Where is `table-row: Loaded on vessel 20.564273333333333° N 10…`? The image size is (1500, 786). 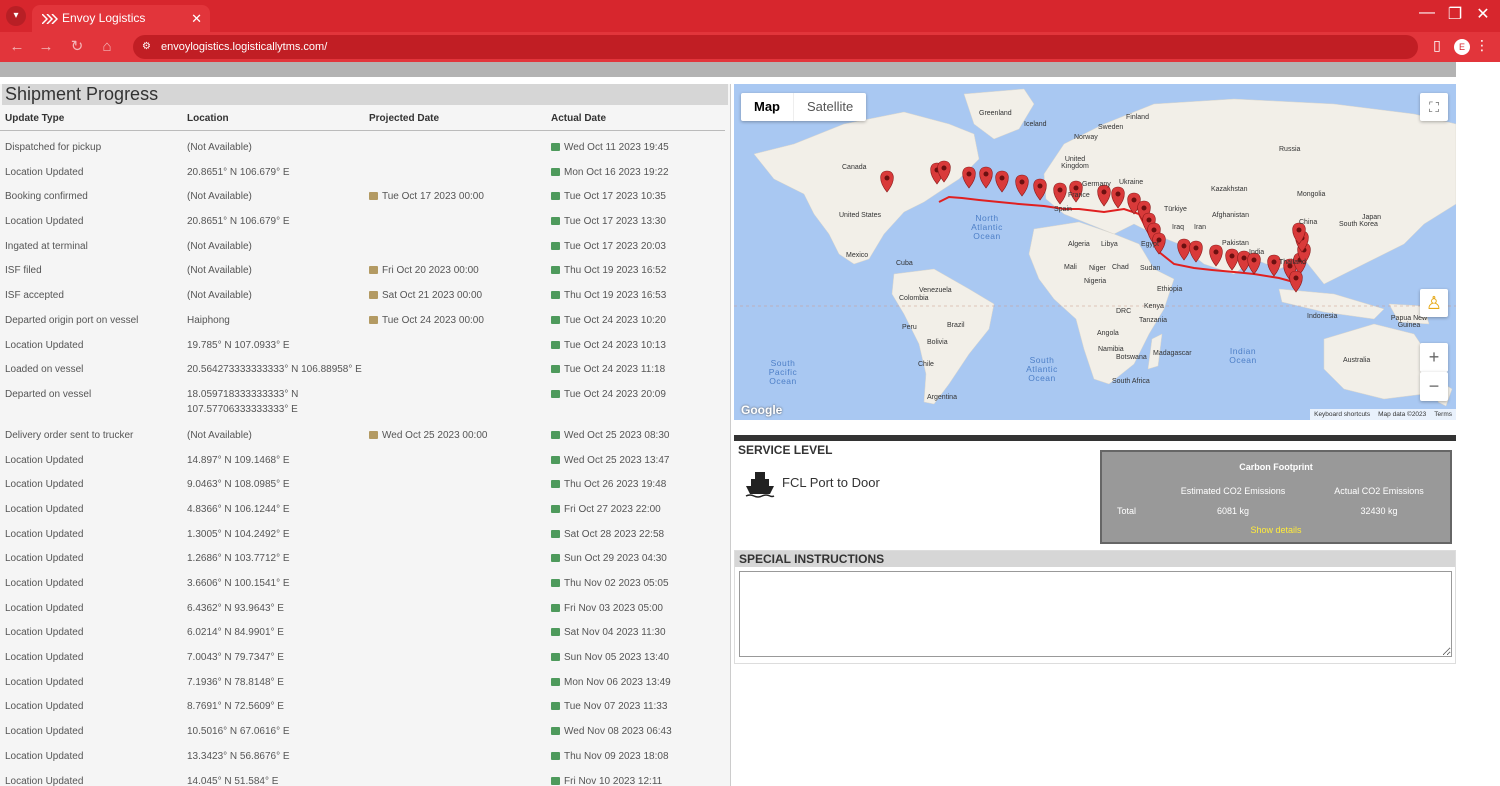
table-row: Loaded on vessel 20.564273333333333° N 10… is located at coordinates (365, 365).